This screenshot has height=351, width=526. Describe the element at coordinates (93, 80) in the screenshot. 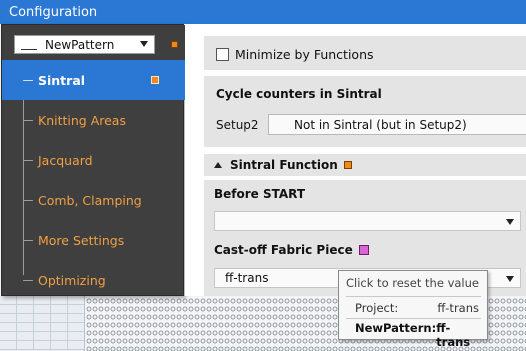

I see `sidebar-item-sintral: Sintral` at that location.